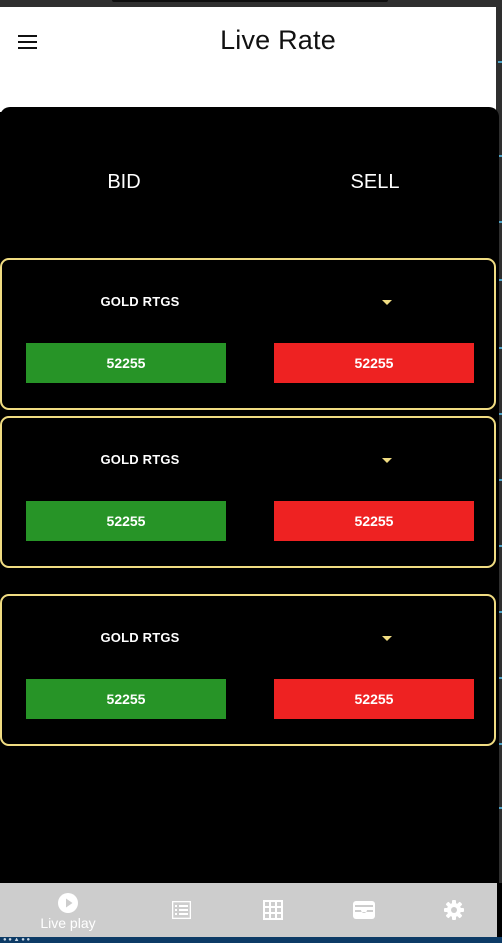 The image size is (502, 943). What do you see at coordinates (375, 182) in the screenshot?
I see `sell-column-header: SELL` at bounding box center [375, 182].